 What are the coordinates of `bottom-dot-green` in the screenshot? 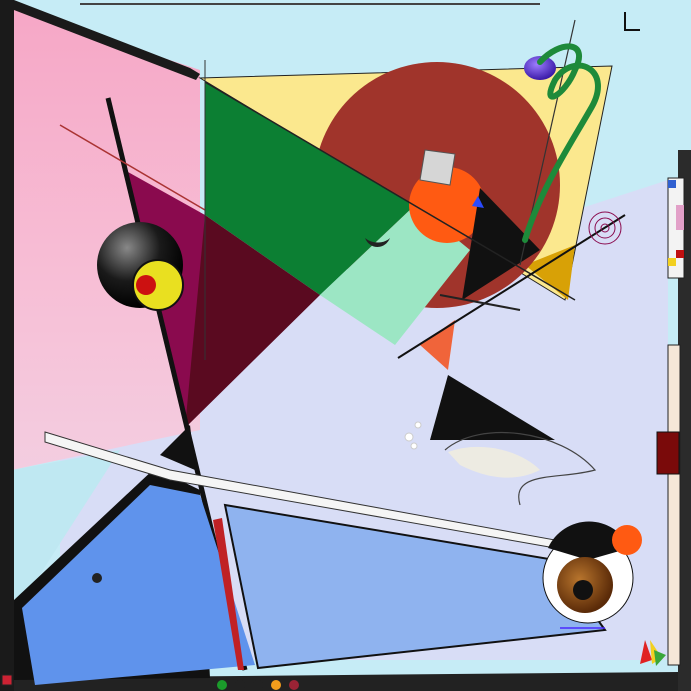 It's located at (222, 685).